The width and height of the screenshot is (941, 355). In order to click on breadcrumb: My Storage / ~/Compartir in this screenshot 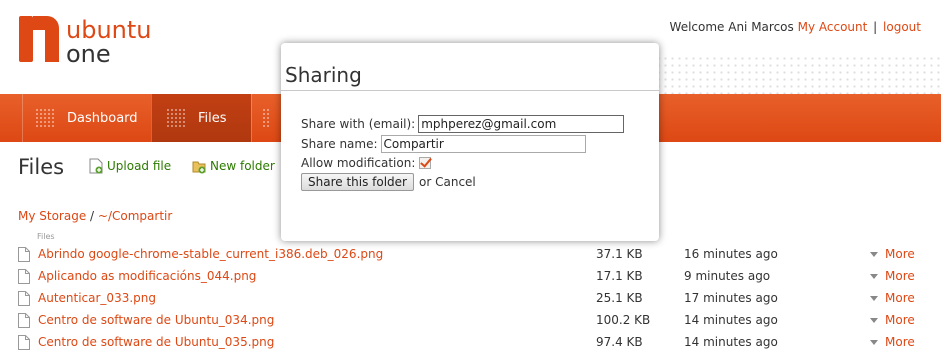, I will do `click(95, 216)`.